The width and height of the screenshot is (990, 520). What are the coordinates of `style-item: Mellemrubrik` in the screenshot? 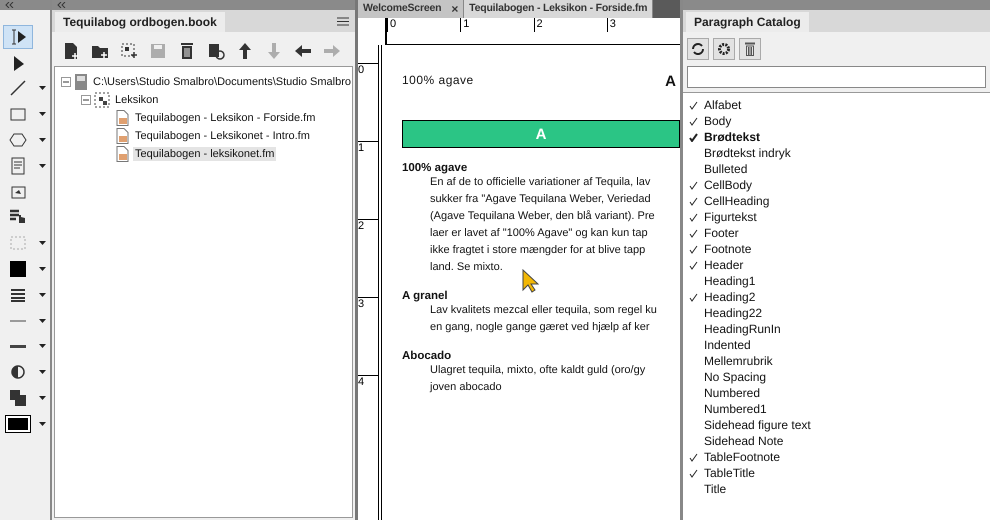 It's located at (738, 361).